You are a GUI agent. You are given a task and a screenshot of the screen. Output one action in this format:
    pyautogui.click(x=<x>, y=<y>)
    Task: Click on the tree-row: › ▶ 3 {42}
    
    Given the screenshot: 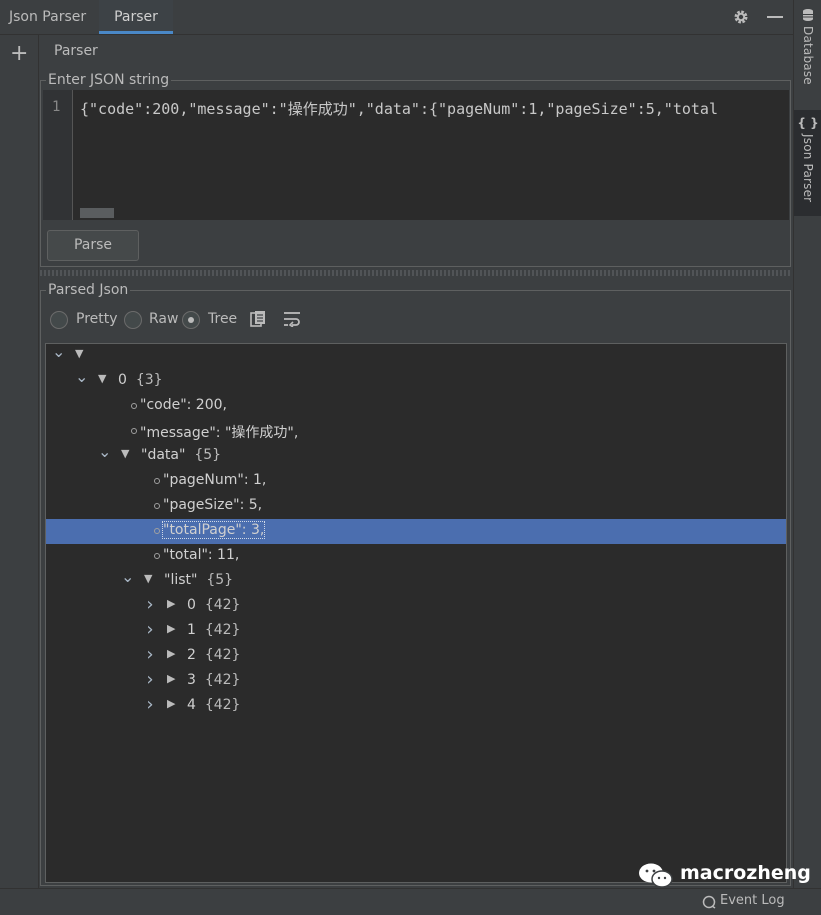 What is the action you would take?
    pyautogui.click(x=416, y=681)
    